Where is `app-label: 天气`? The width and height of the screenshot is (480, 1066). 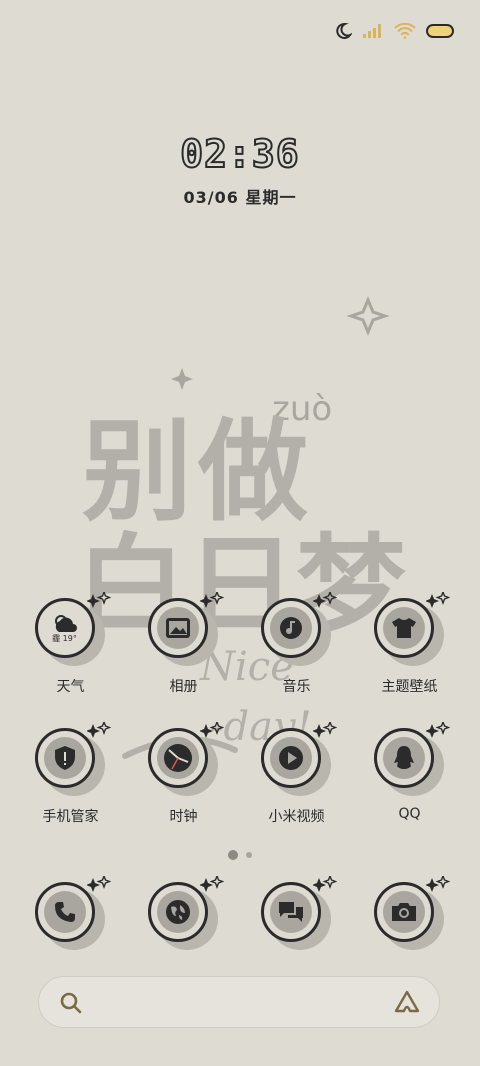
app-label: 天气 is located at coordinates (70, 687).